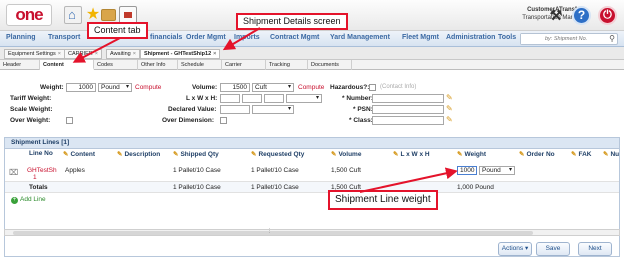 The width and height of the screenshot is (624, 271). Describe the element at coordinates (273, 87) in the screenshot. I see `volume-uom-select: Cuft` at that location.